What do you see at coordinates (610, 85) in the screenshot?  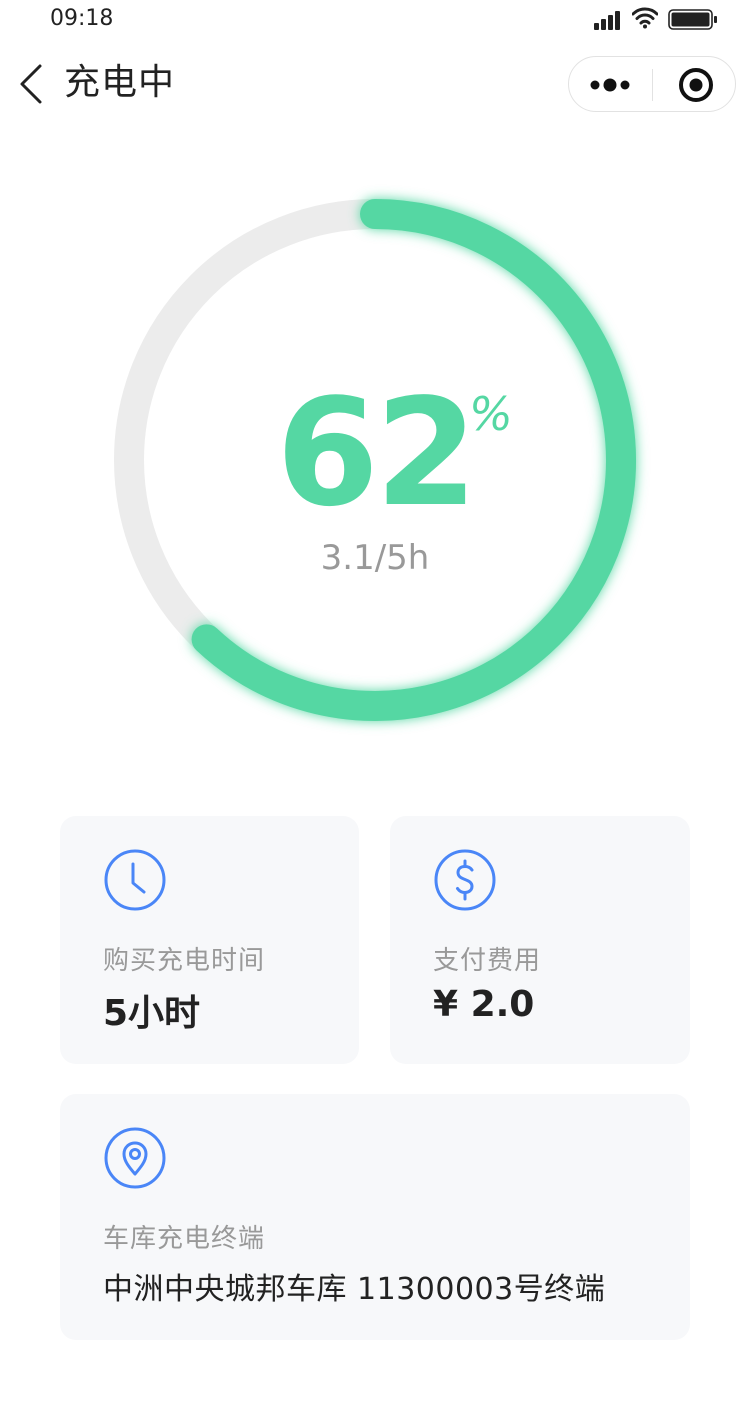 I see `more-icon` at bounding box center [610, 85].